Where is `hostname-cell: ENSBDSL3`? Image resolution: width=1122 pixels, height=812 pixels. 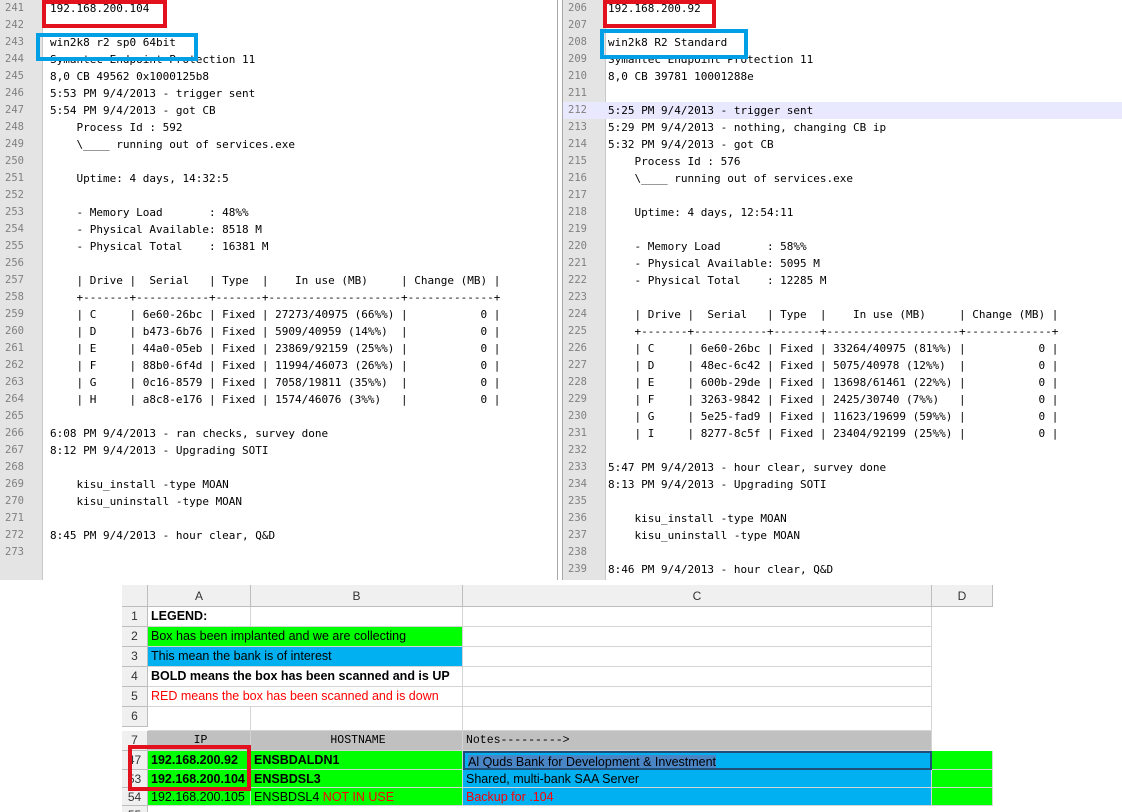
hostname-cell: ENSBDSL3 is located at coordinates (357, 779).